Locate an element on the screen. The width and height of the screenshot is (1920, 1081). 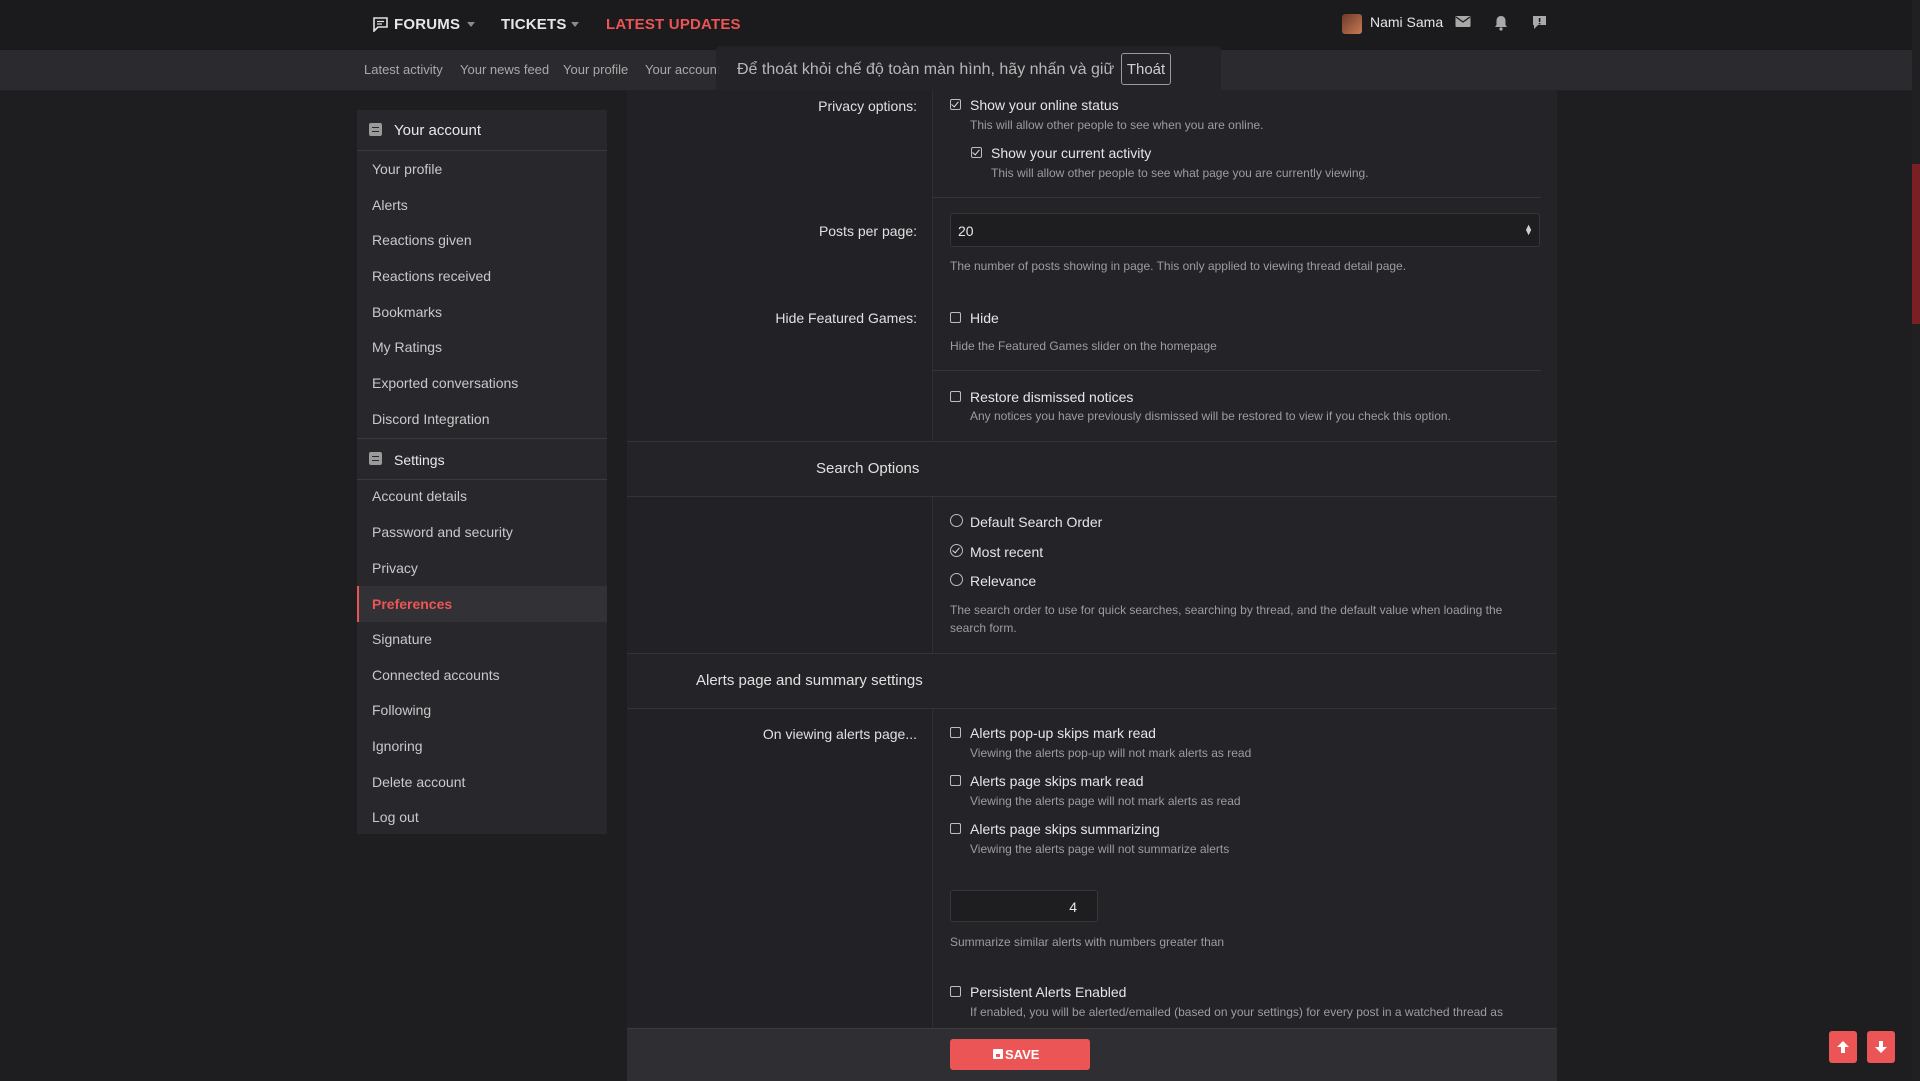
sidebar-item-discord-integration: Discord Integration is located at coordinates (482, 419).